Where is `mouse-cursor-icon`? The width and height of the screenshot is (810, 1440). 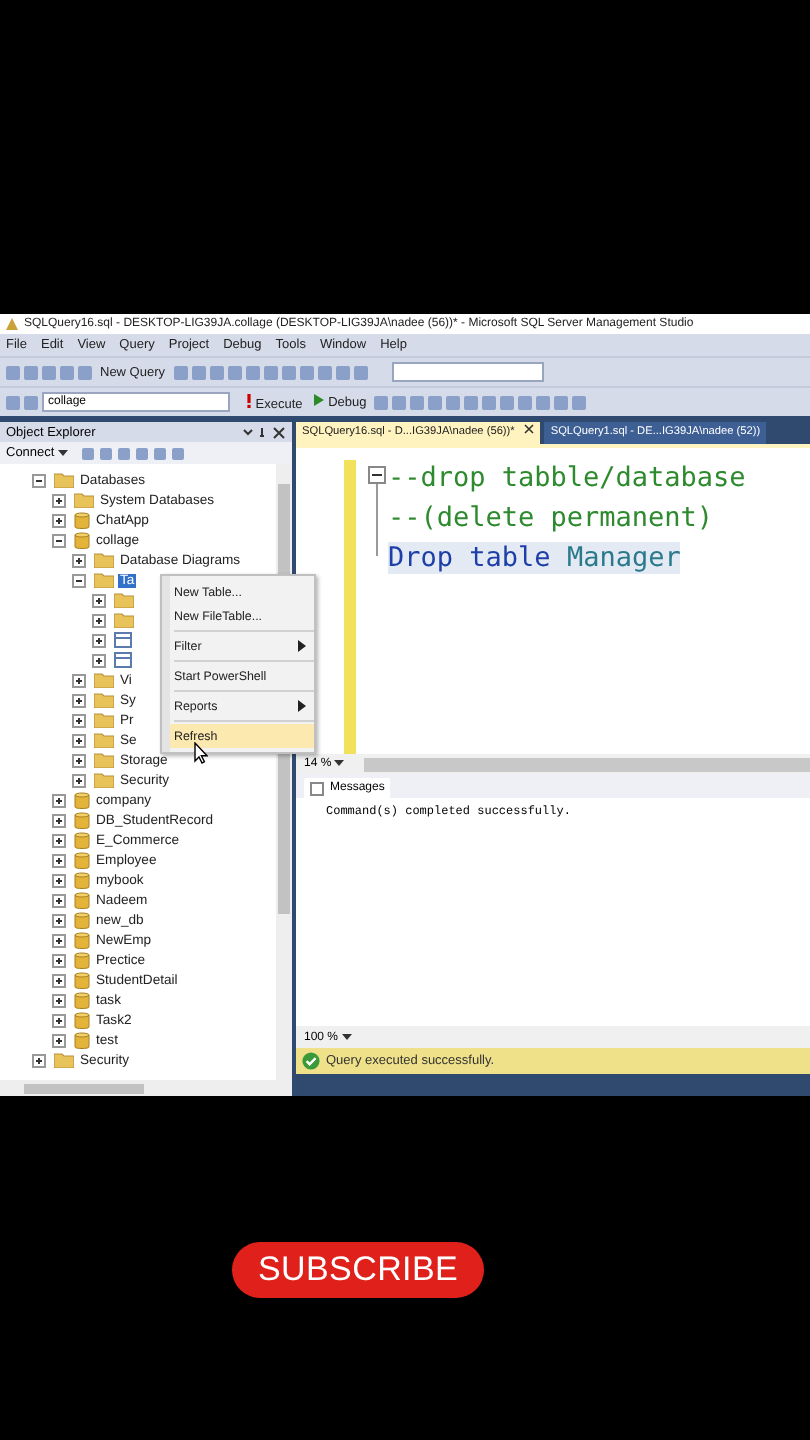
mouse-cursor-icon is located at coordinates (201, 753).